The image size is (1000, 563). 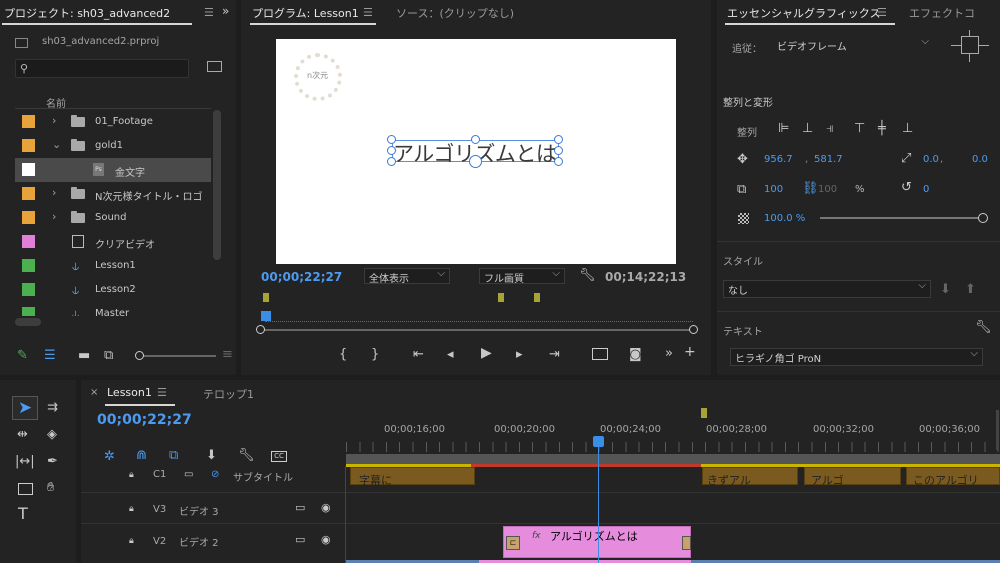 What do you see at coordinates (113, 242) in the screenshot?
I see `list-item: クリアビデオ` at bounding box center [113, 242].